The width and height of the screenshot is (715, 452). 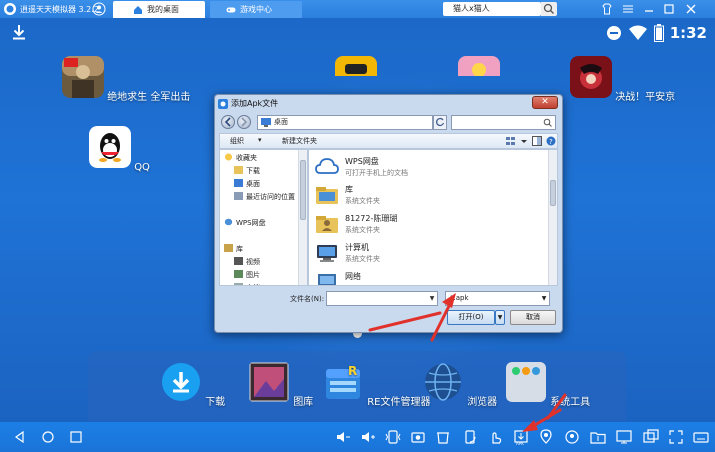 I want to click on file-item-computer: 计算机 系统文件夹, so click(x=425, y=254).